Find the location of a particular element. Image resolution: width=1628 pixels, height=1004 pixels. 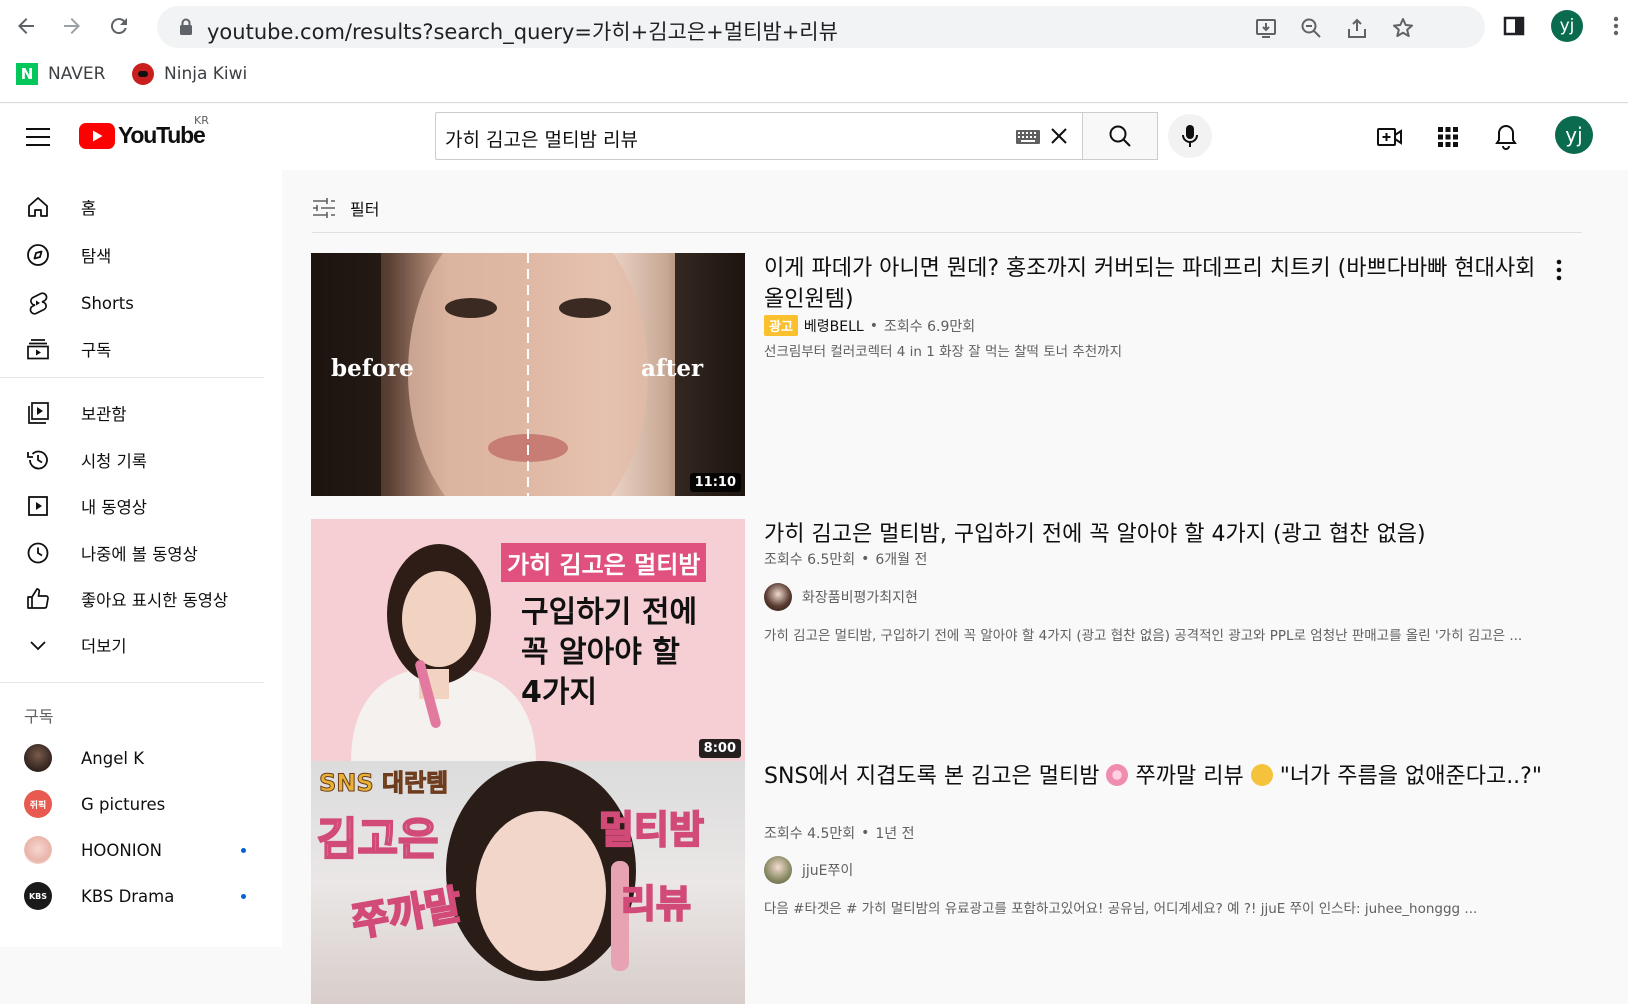

upload-age: 6개월 전 is located at coordinates (901, 560).